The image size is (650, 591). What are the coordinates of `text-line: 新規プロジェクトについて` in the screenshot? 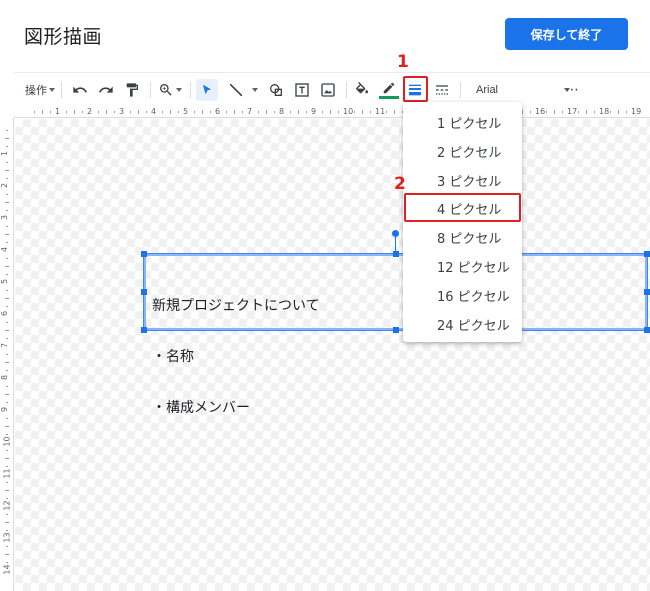 It's located at (236, 306).